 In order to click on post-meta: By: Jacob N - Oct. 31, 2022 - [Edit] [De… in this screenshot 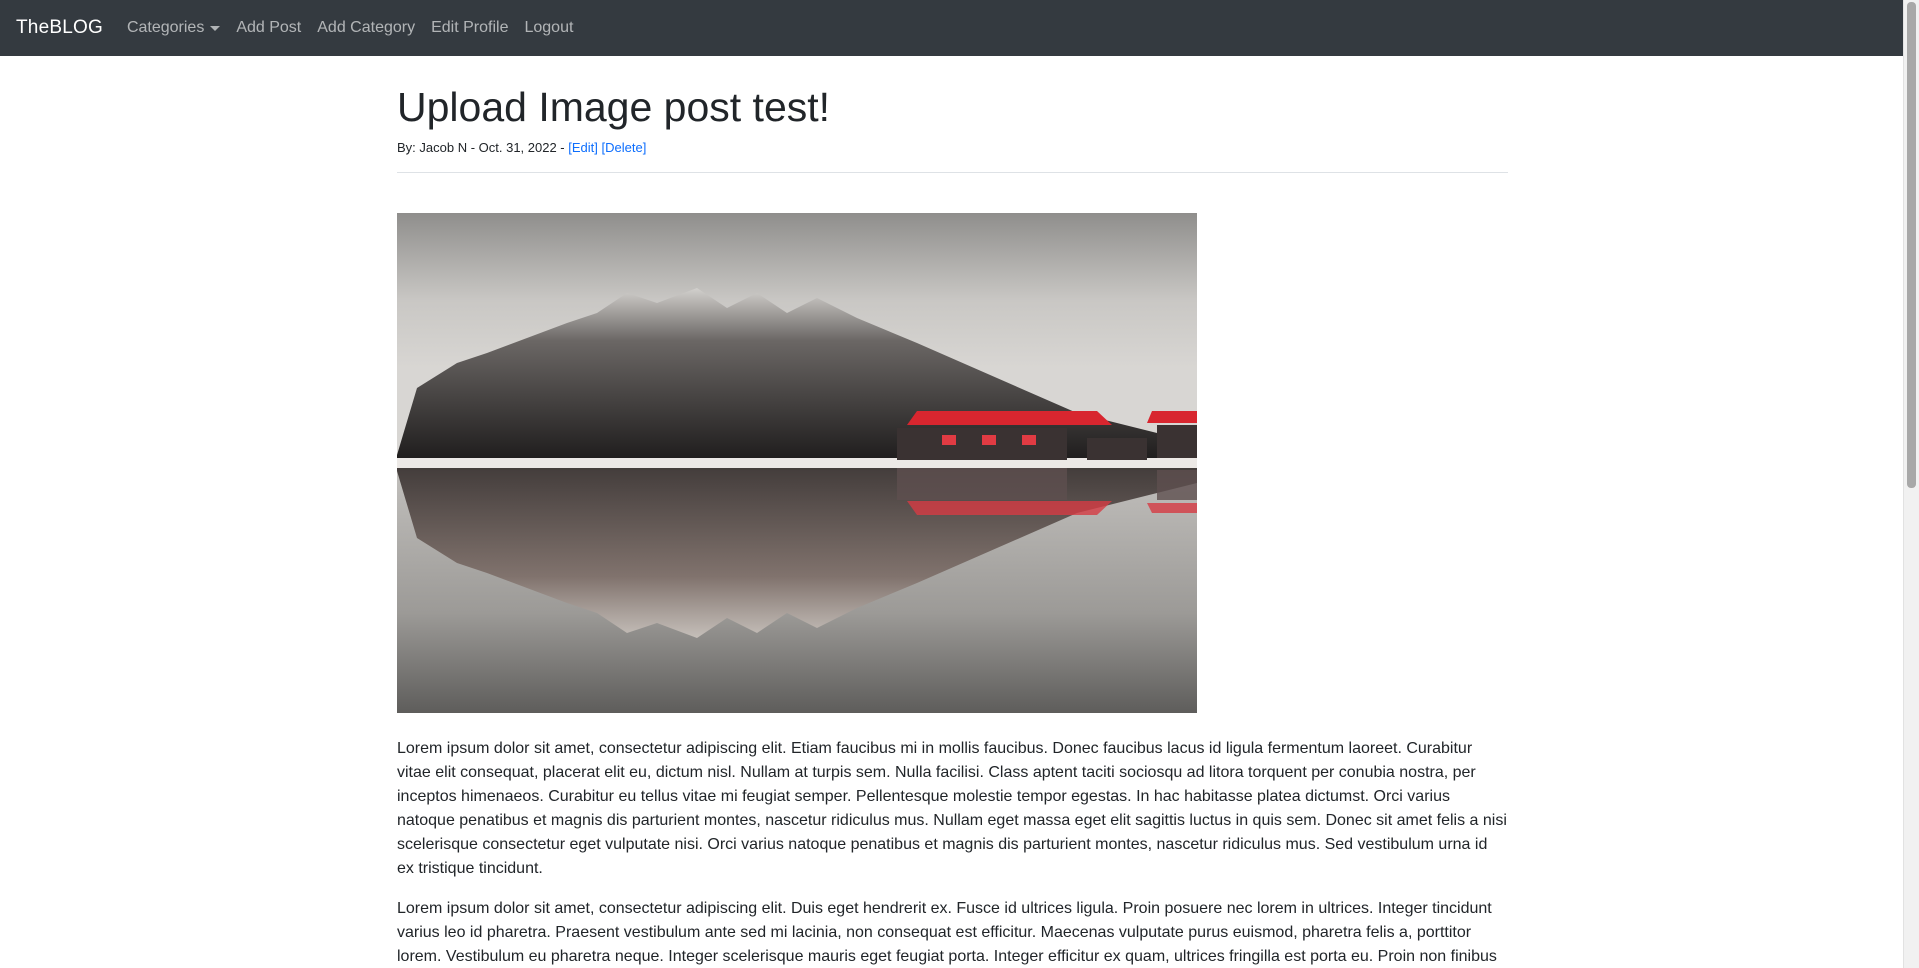, I will do `click(952, 147)`.